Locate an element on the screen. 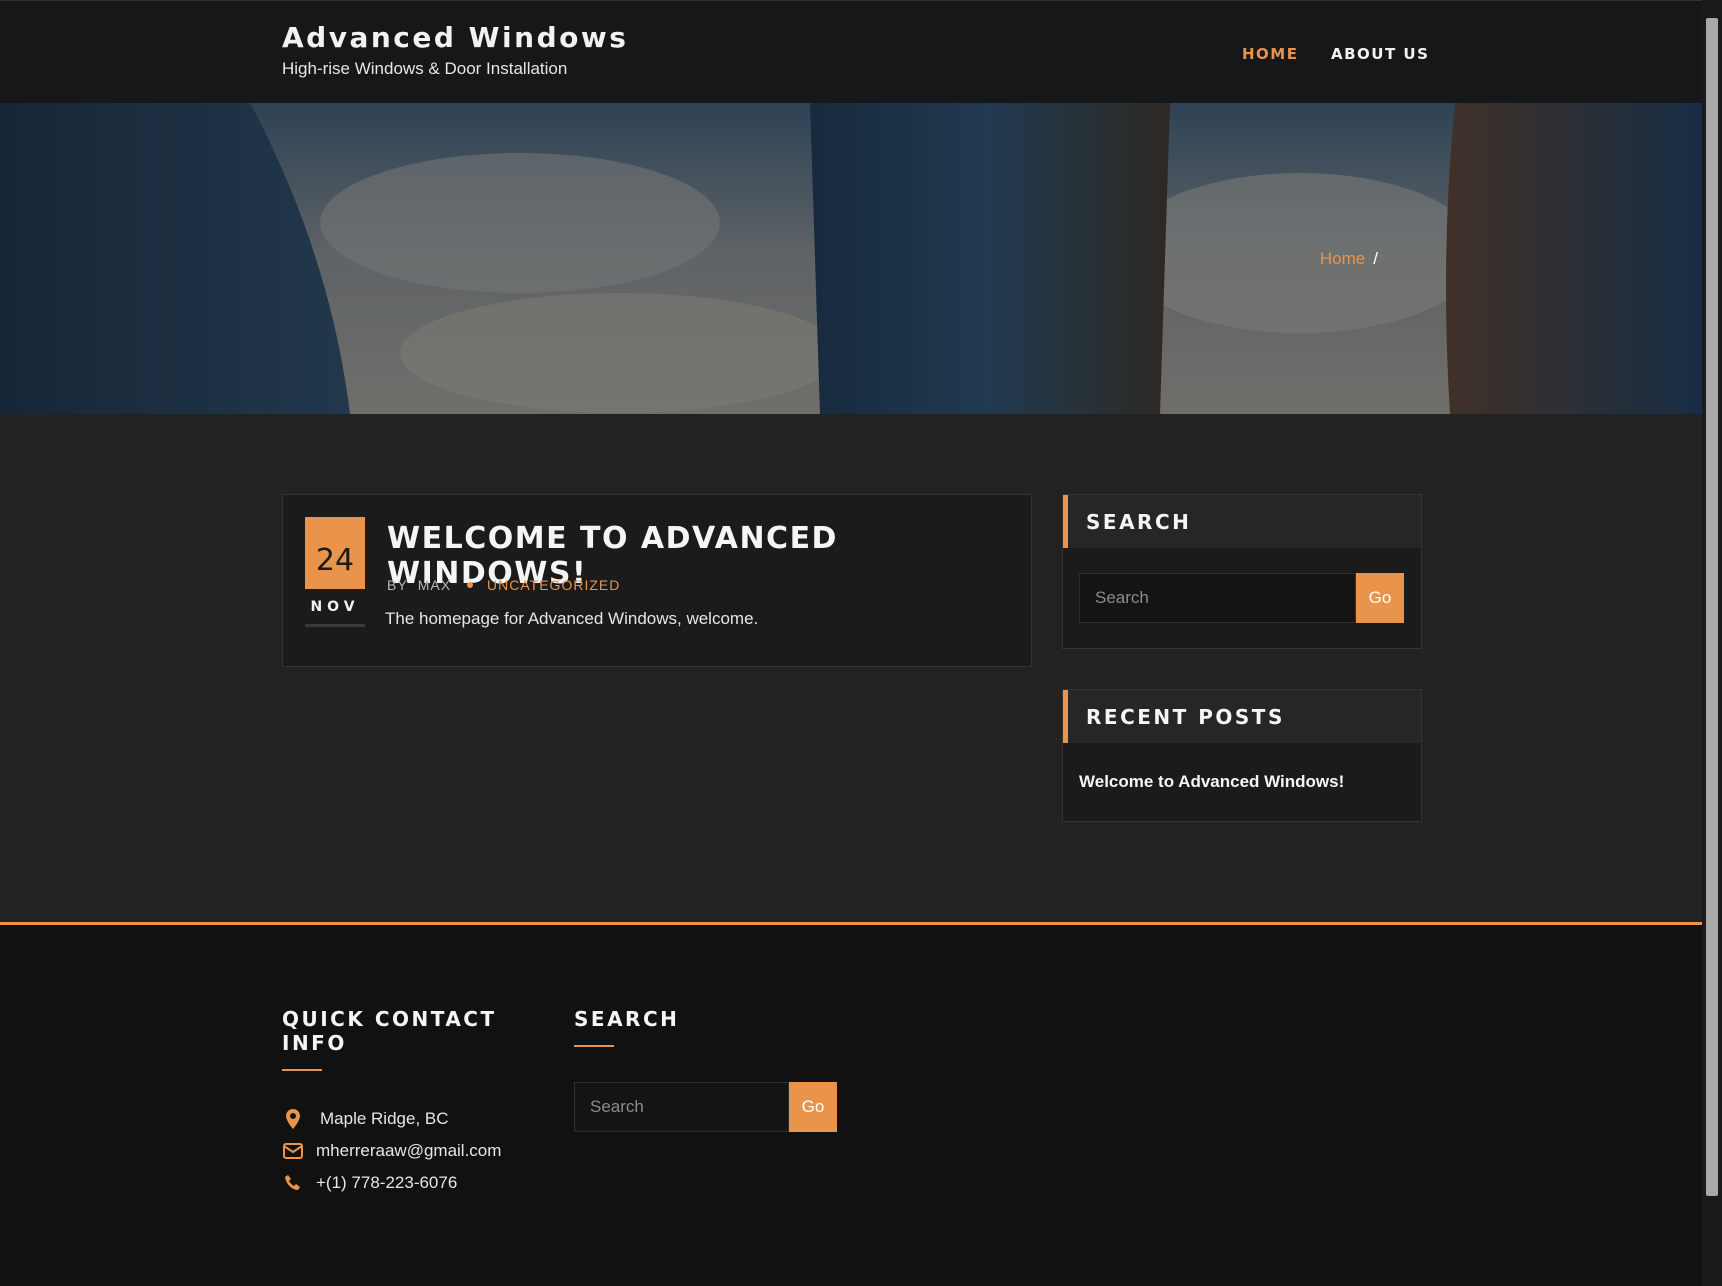  footer-contact-title: QUICK CONTACT INFO is located at coordinates (389, 1031).